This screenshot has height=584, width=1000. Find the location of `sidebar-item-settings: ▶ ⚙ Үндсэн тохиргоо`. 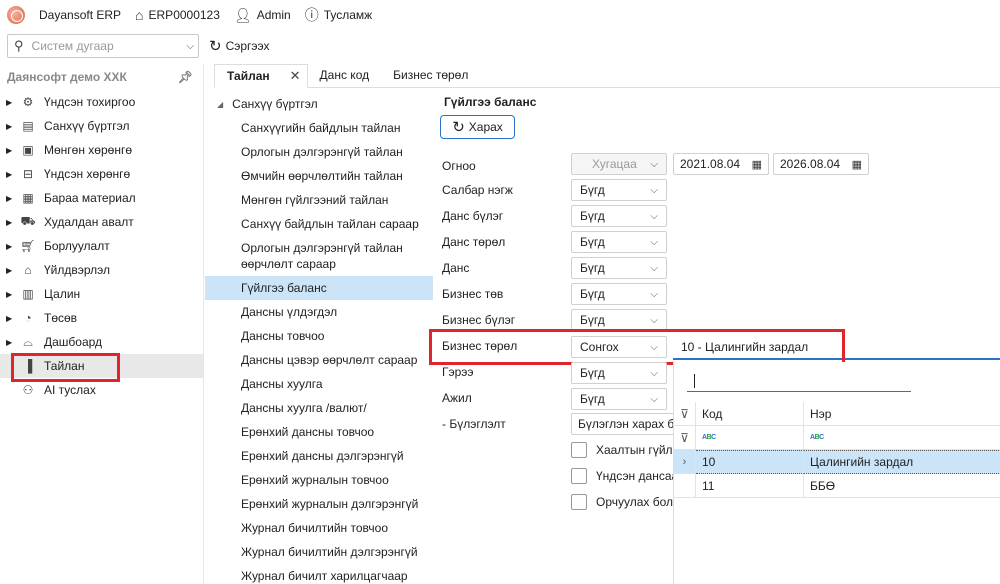

sidebar-item-settings: ▶ ⚙ Үндсэн тохиргоо is located at coordinates (101, 102).